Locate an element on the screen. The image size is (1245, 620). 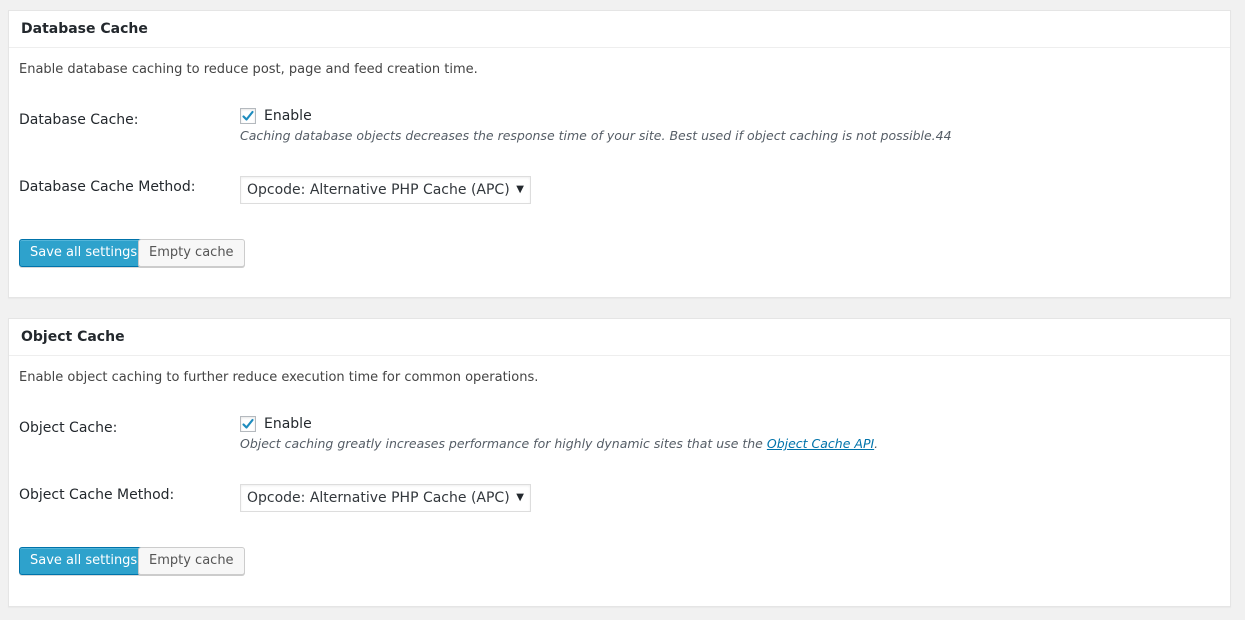
object-cache-enable-checkbox is located at coordinates (248, 424).